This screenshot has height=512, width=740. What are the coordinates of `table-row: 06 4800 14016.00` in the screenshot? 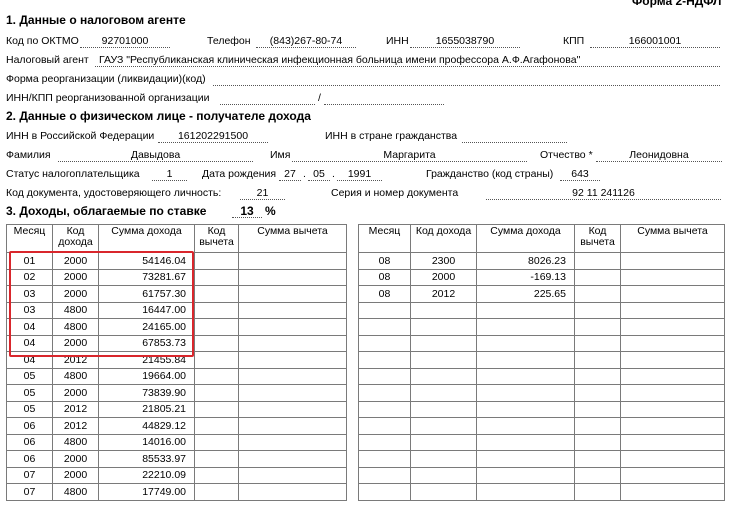 It's located at (176, 442).